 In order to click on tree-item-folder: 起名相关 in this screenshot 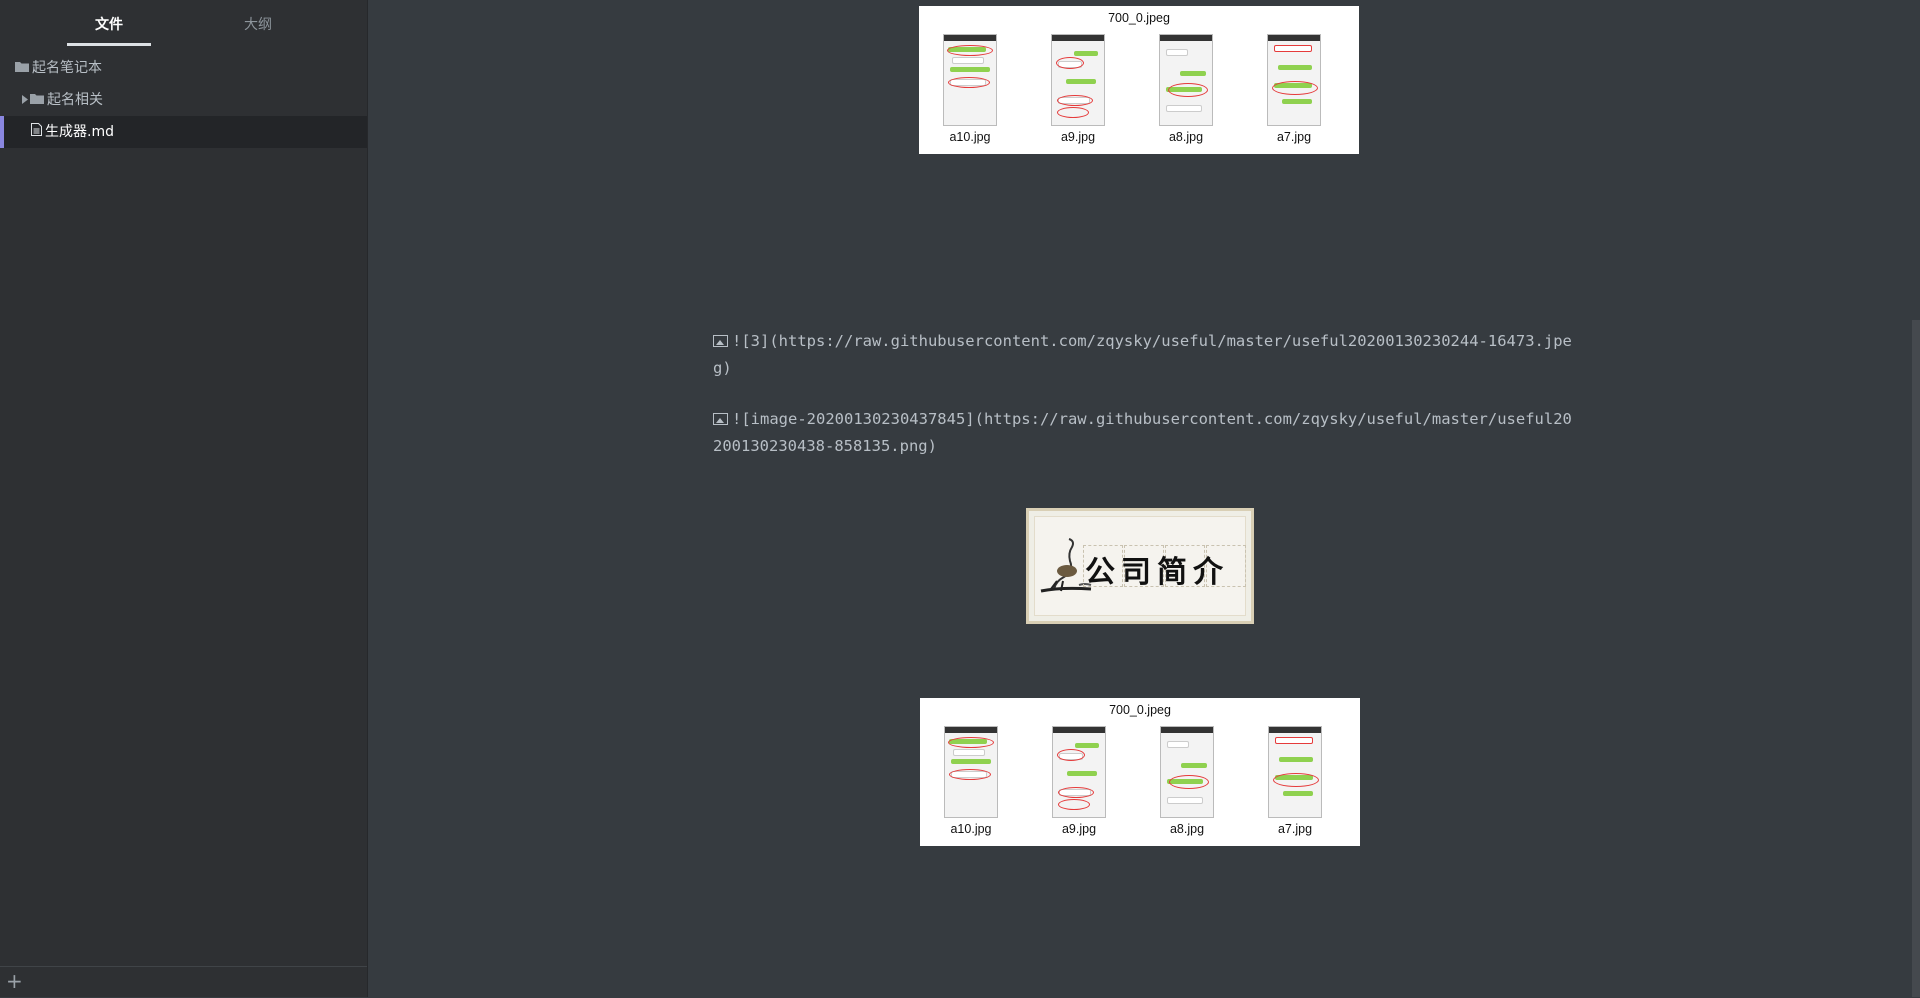, I will do `click(62, 100)`.